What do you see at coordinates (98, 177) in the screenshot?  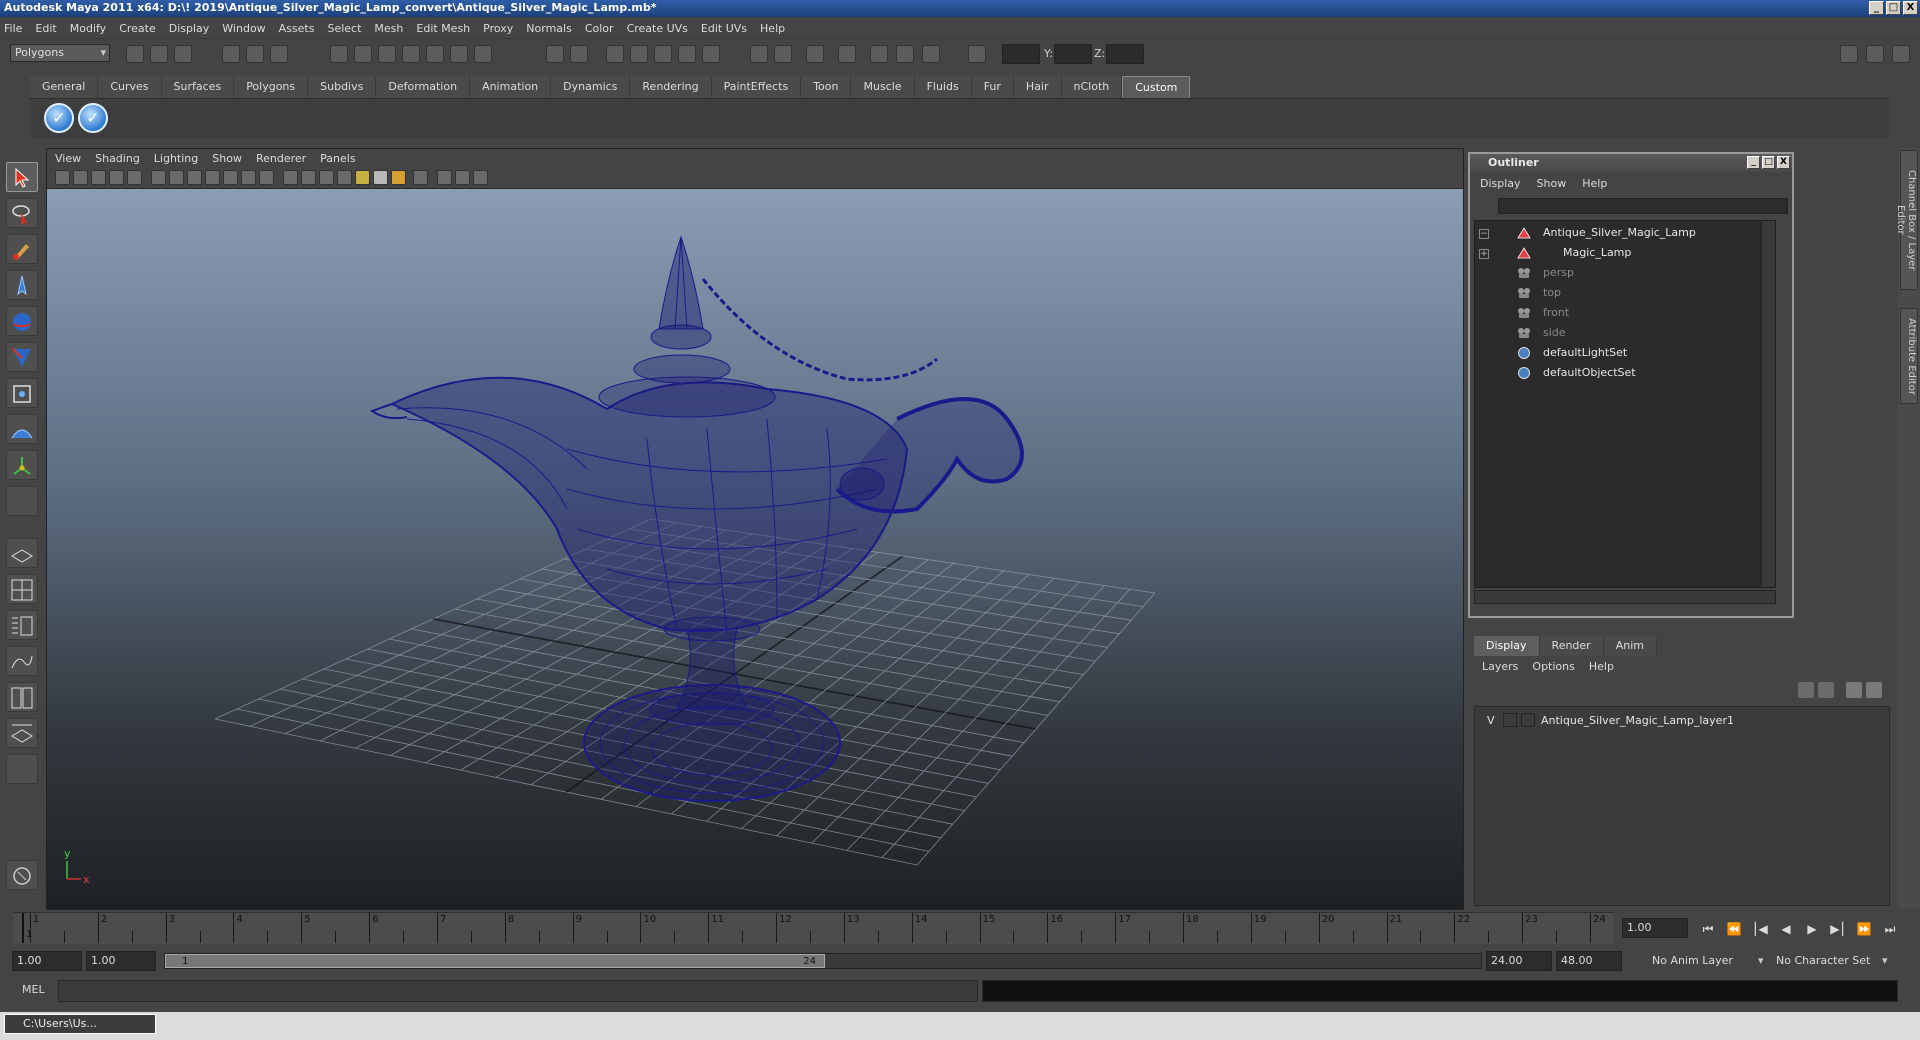 I see `bookmark-icon` at bounding box center [98, 177].